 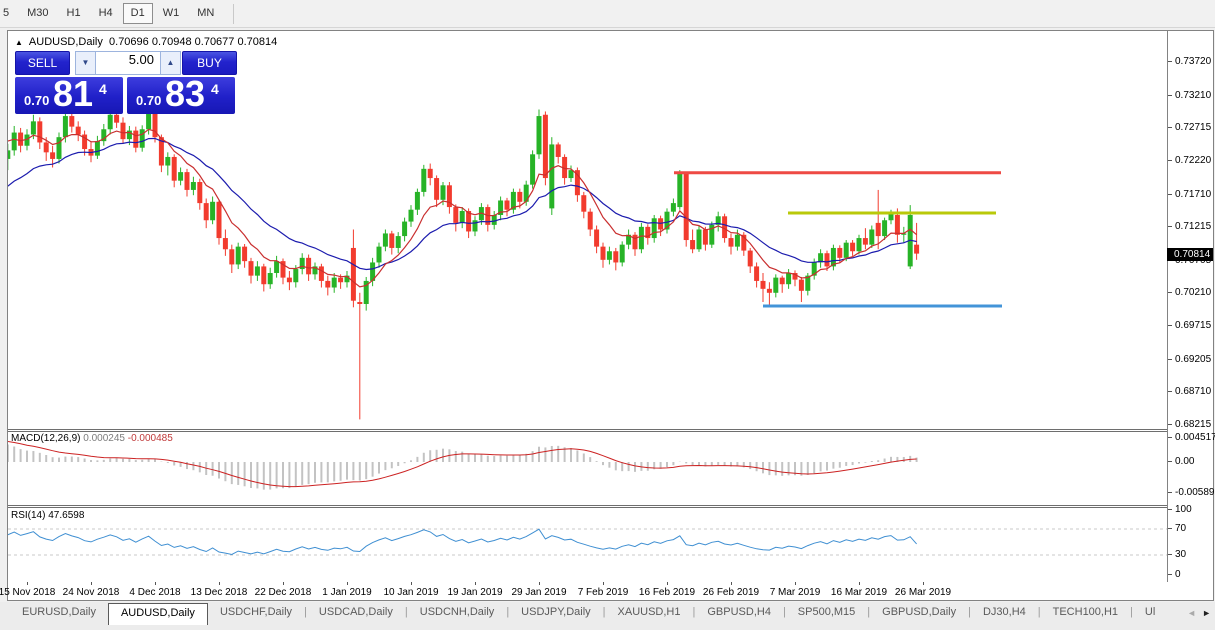 What do you see at coordinates (193, 42) in the screenshot?
I see `ohlc-values: 0.70696 0.70948 0.70677 0.70814` at bounding box center [193, 42].